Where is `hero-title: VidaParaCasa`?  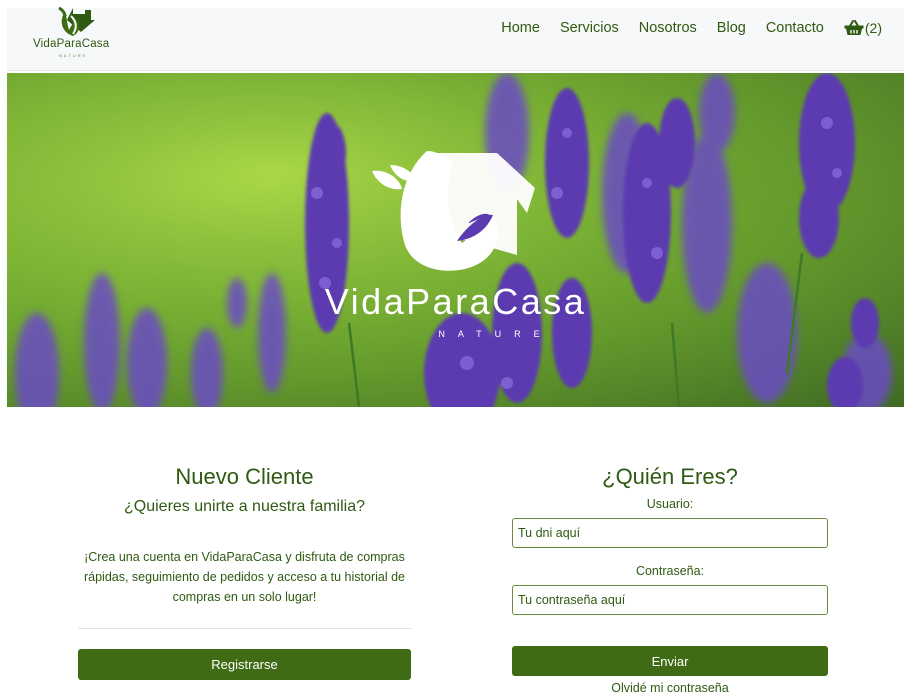 hero-title: VidaParaCasa is located at coordinates (455, 301).